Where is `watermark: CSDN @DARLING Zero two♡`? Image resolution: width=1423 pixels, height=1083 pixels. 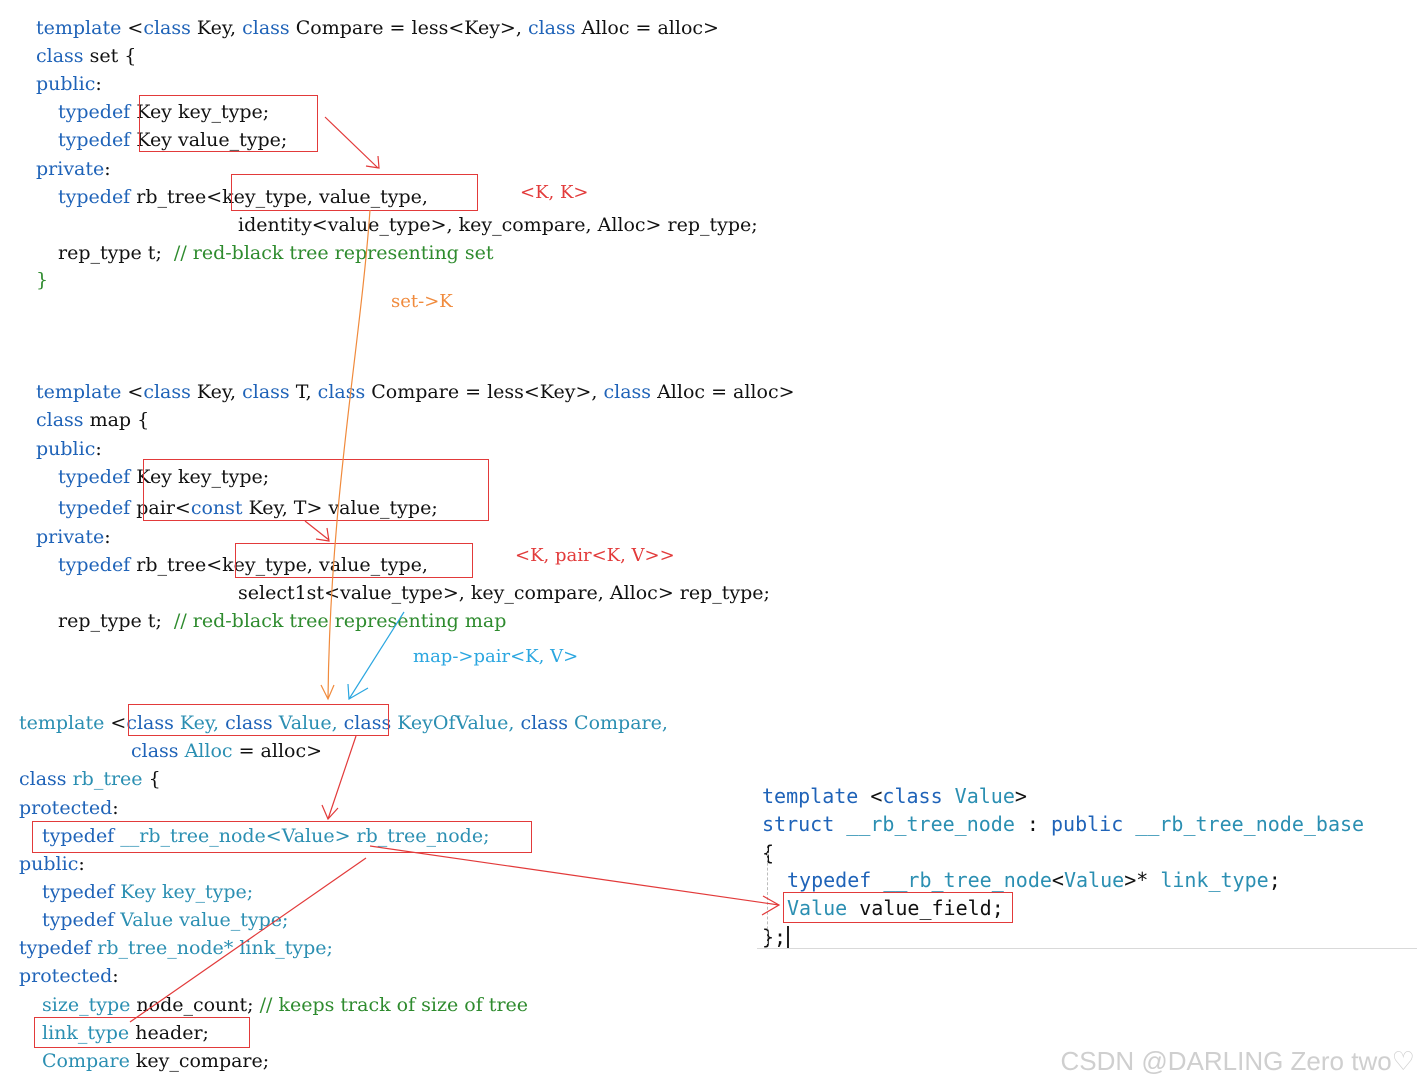 watermark: CSDN @DARLING Zero two♡ is located at coordinates (1237, 1061).